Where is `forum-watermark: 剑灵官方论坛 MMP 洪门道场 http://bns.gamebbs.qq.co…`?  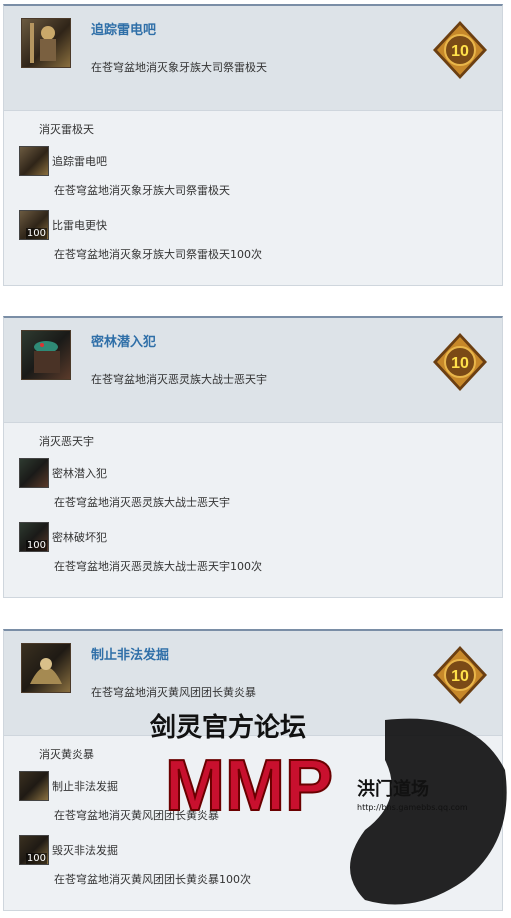
forum-watermark: 剑灵官方论坛 MMP 洪门道场 http://bns.gamebbs.qq.co… is located at coordinates (328, 808).